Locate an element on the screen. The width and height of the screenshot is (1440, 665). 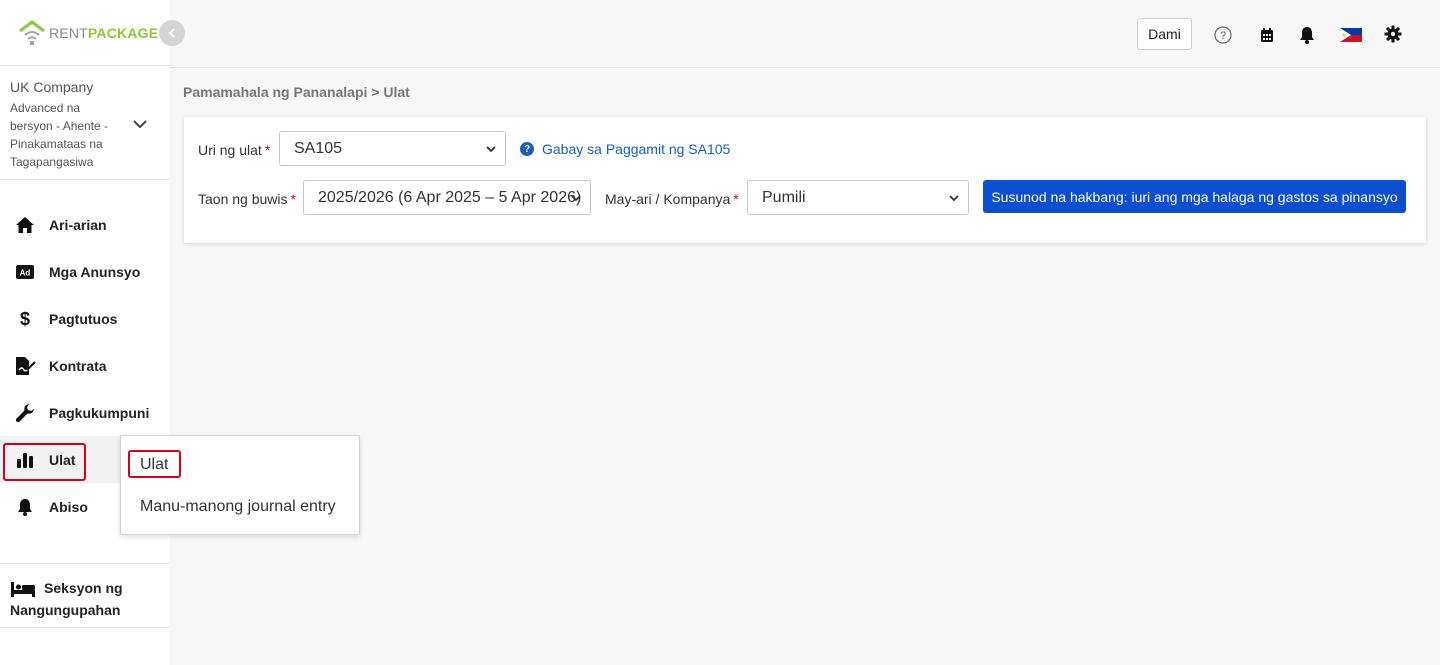
wrench-icon is located at coordinates (25, 413).